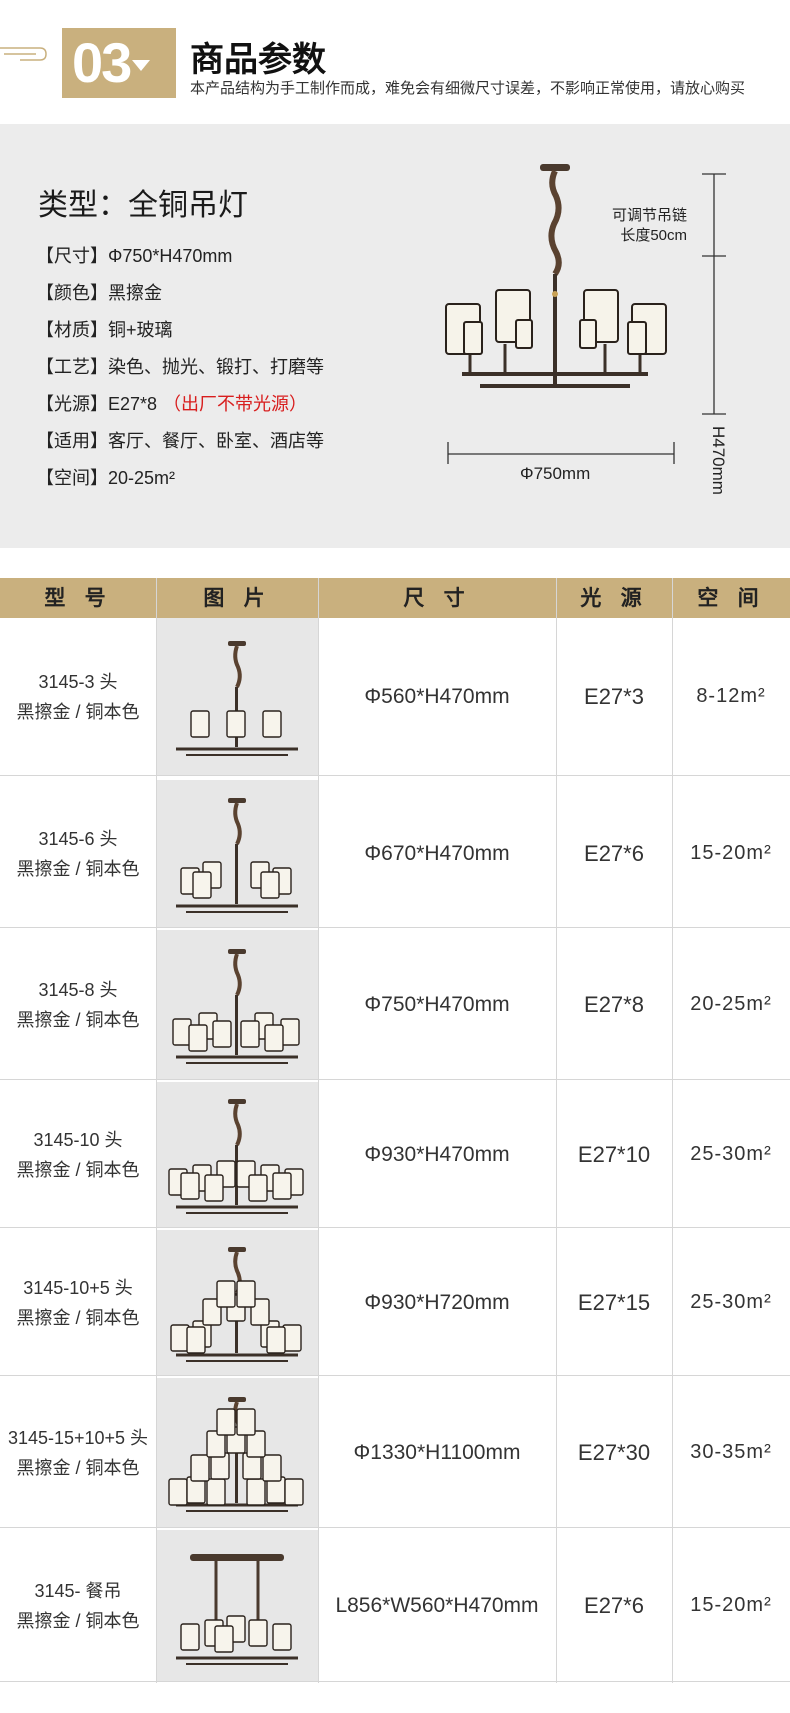 Image resolution: width=790 pixels, height=1713 pixels. What do you see at coordinates (614, 597) in the screenshot?
I see `col-header-light: 光 源` at bounding box center [614, 597].